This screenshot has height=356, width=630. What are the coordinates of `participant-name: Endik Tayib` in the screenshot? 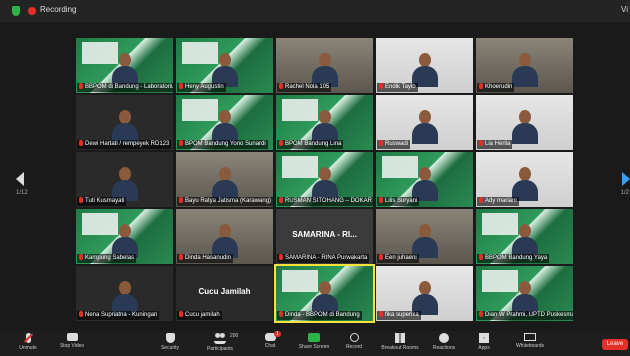 It's located at (400, 87).